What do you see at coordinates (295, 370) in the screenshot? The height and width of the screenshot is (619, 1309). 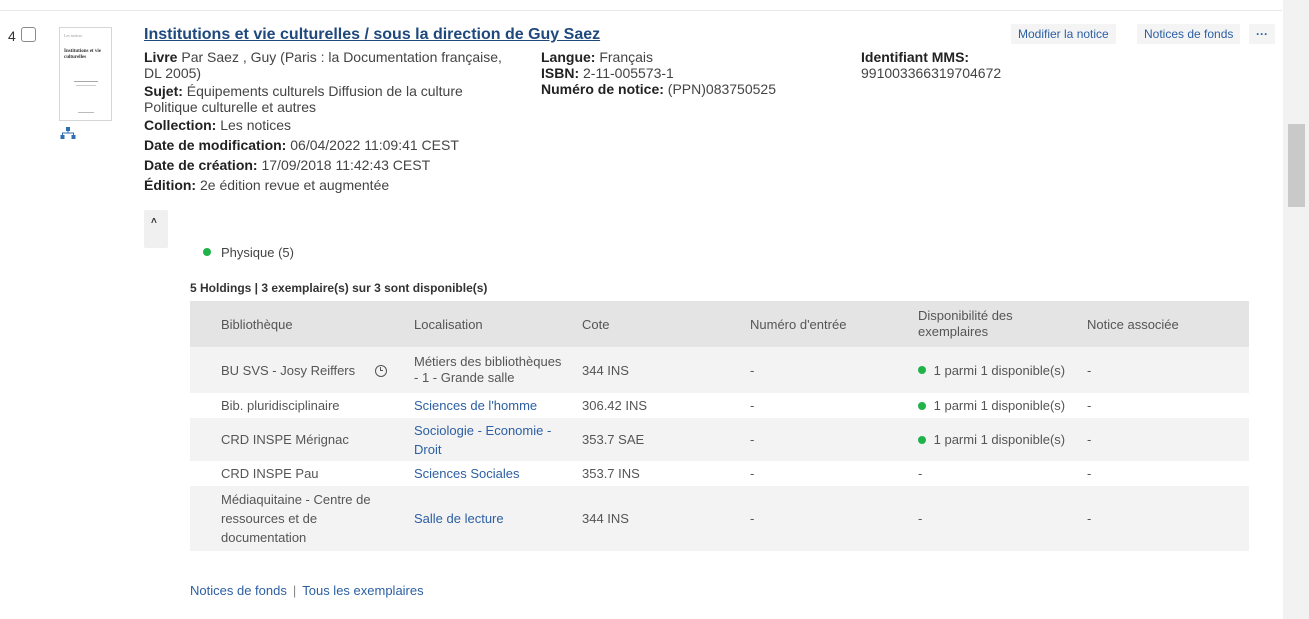 I see `library-cell: BU SVS - Josy Reiffers` at bounding box center [295, 370].